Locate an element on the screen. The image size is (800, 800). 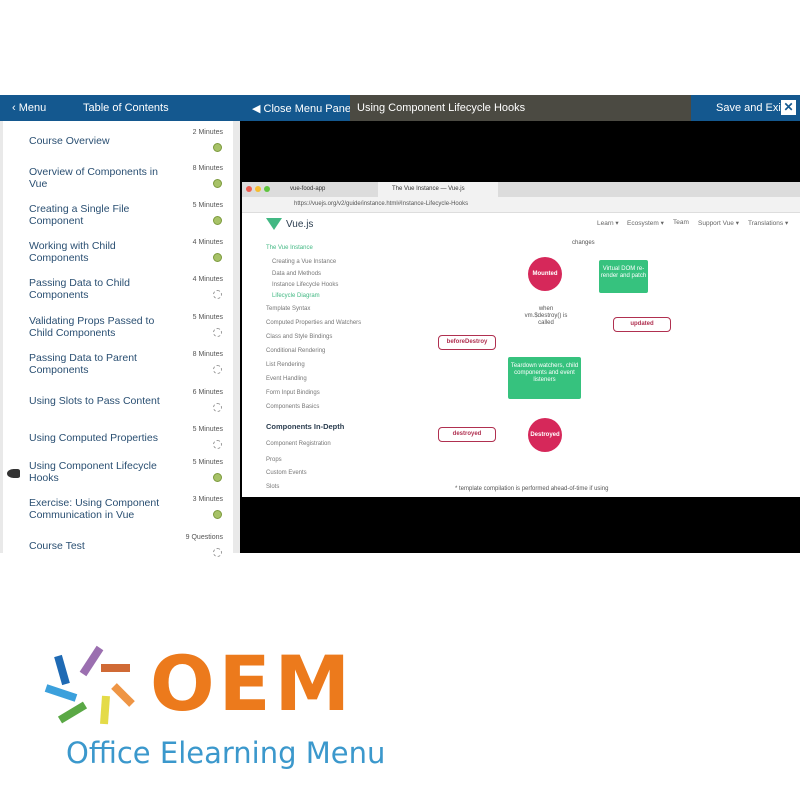
toc-item: Course Test 9 Questions is located at coordinates (118, 552).